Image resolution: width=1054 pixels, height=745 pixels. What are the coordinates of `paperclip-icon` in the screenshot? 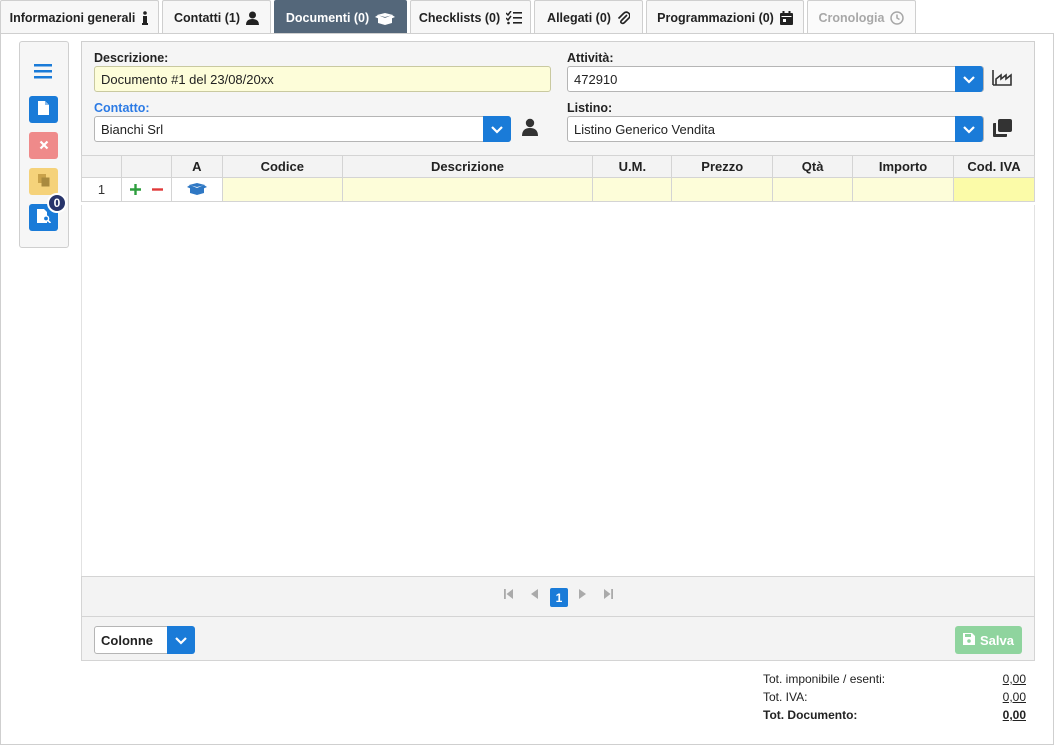 It's located at (623, 17).